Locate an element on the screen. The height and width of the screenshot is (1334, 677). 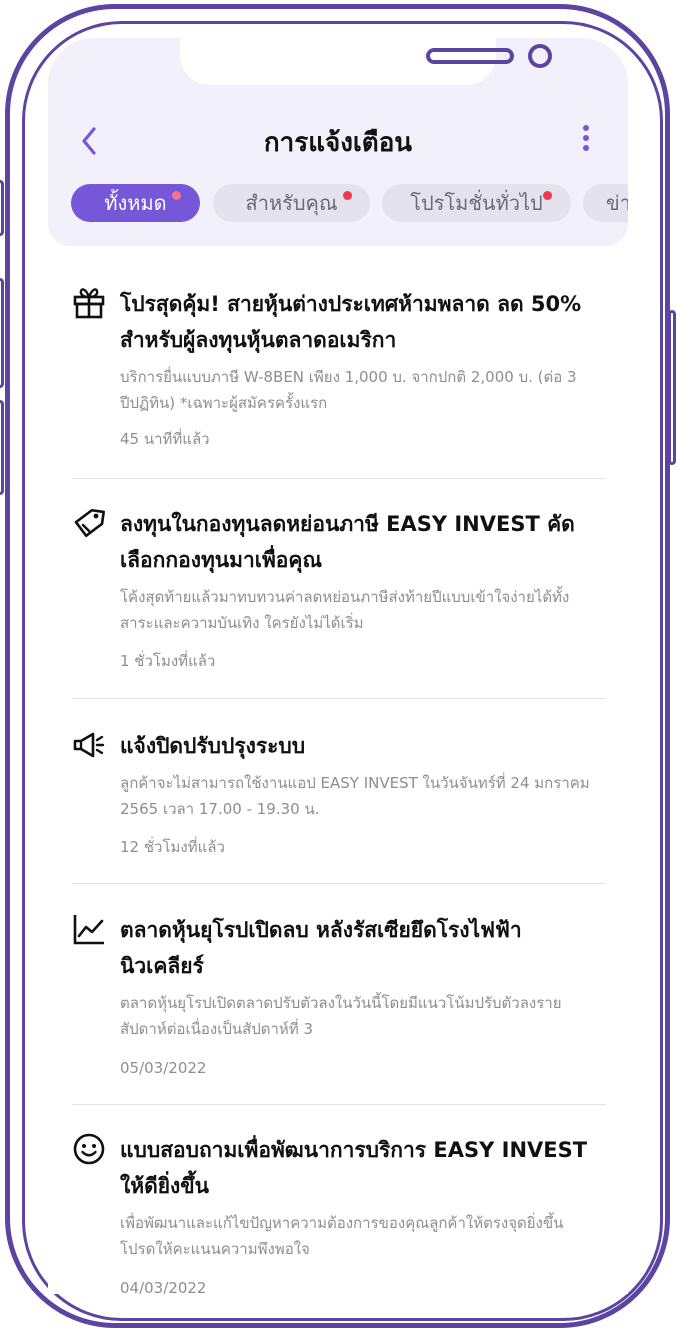
notch is located at coordinates (366, 61).